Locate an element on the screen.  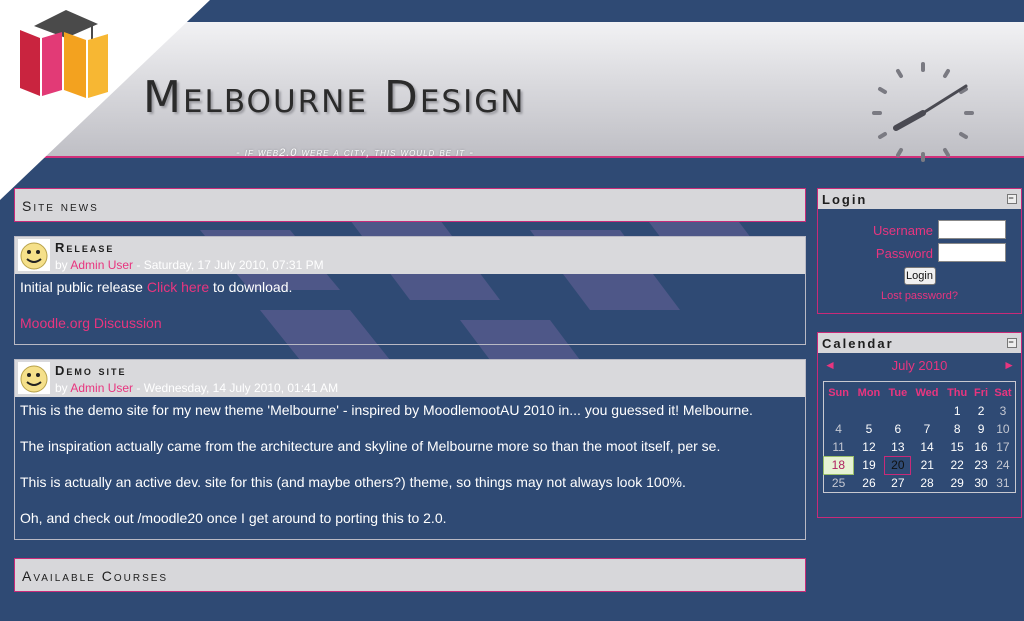
calendar-day-today: 20 is located at coordinates (898, 465).